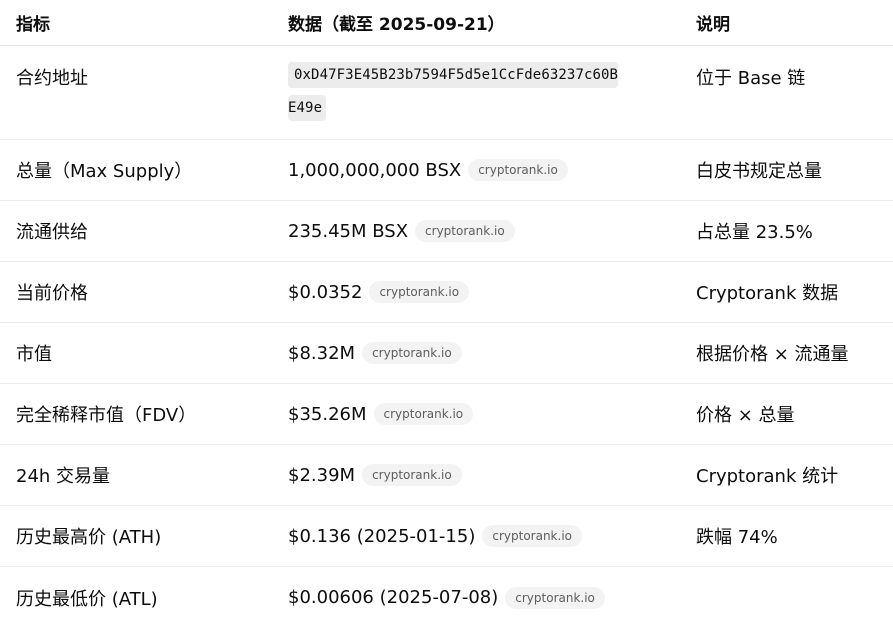 The height and width of the screenshot is (631, 893). Describe the element at coordinates (453, 75) in the screenshot. I see `address-line-1: 0xD47F3E45B23b7594F5d5e1CcFde63237c60B` at that location.